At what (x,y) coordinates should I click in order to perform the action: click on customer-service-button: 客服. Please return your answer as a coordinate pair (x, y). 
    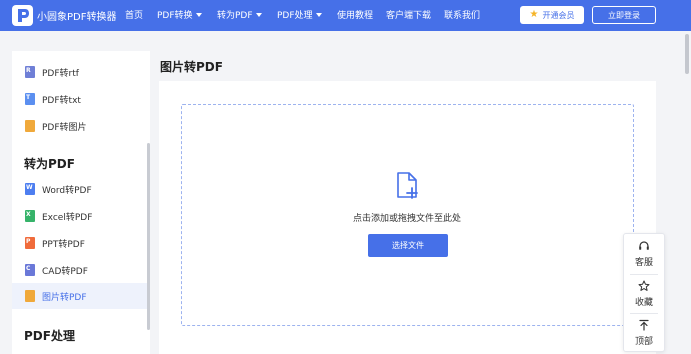
    Looking at the image, I should click on (644, 254).